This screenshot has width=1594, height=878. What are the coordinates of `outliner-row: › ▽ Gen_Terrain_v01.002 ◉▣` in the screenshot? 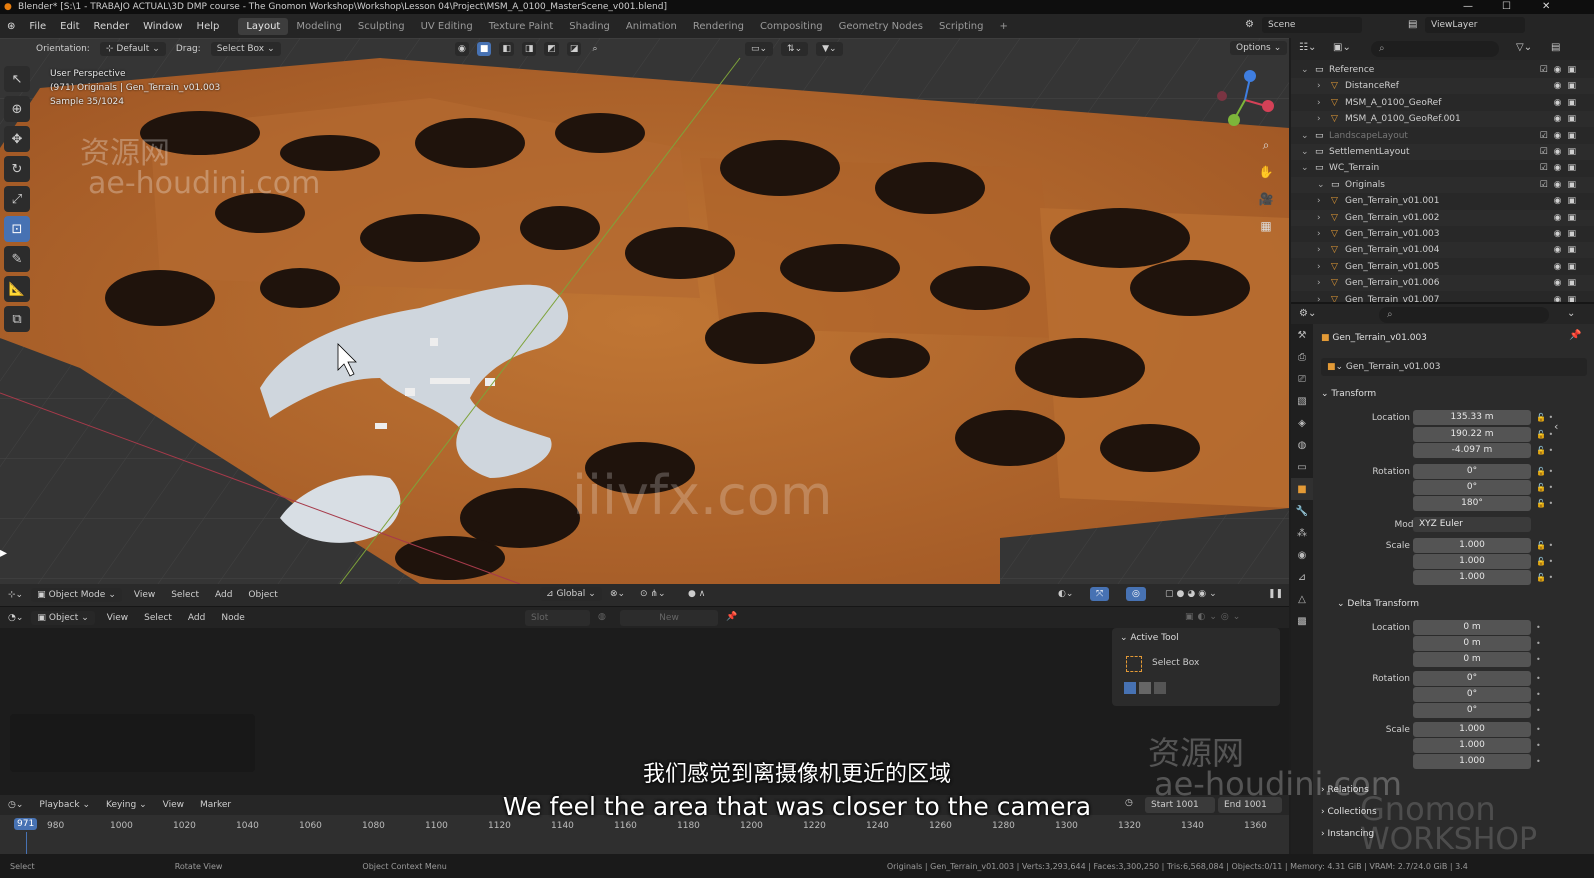 It's located at (1442, 217).